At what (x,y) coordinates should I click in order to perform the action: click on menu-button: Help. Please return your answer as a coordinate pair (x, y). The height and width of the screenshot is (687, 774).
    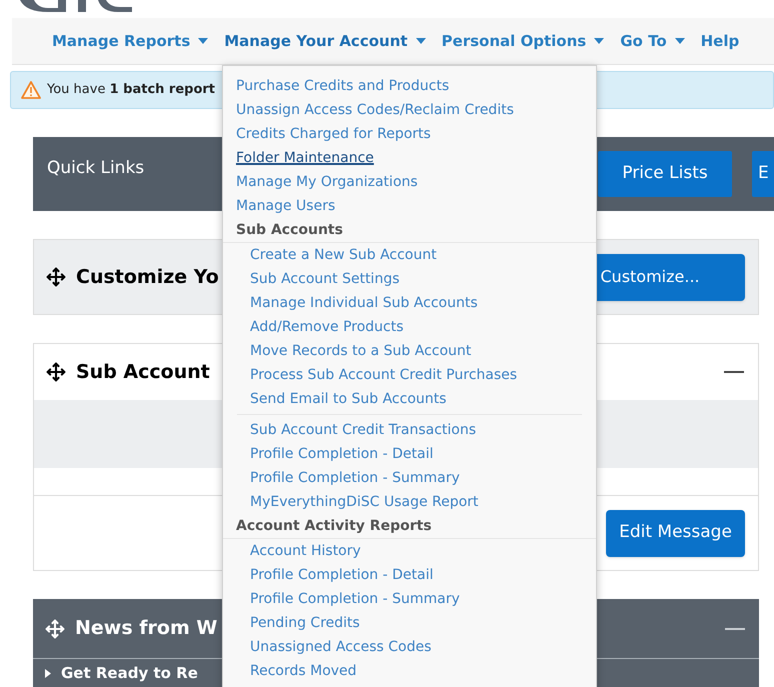
    Looking at the image, I should click on (720, 41).